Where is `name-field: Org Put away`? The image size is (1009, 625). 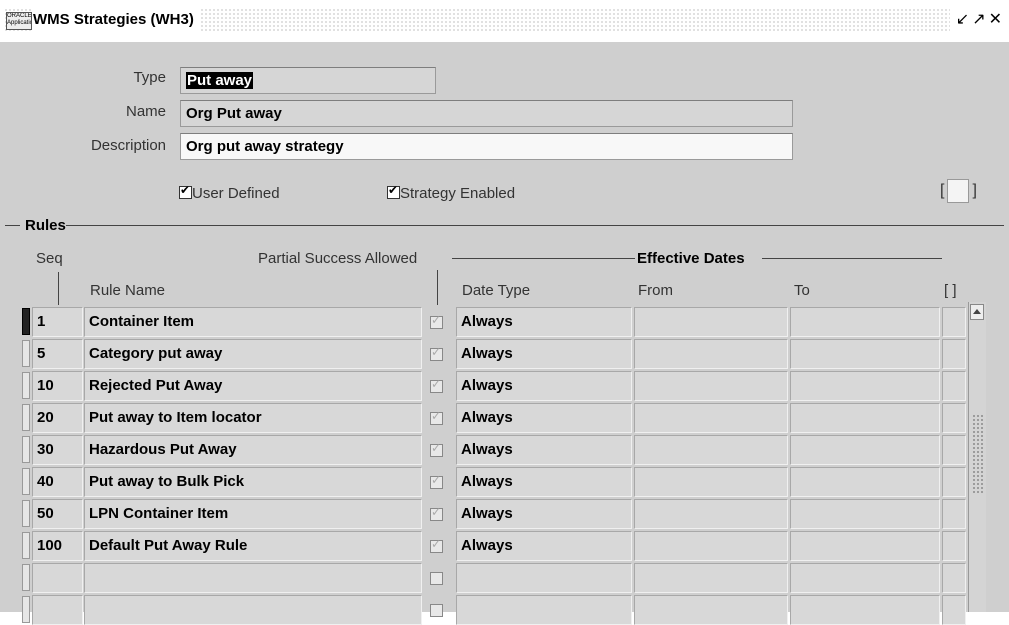 name-field: Org Put away is located at coordinates (486, 113).